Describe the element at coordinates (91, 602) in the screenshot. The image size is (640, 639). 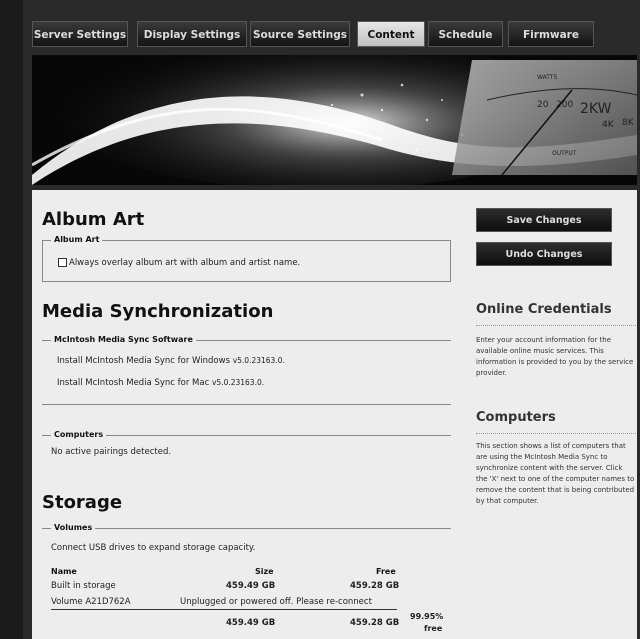
I see `volume-name: Volume A21D762A` at that location.